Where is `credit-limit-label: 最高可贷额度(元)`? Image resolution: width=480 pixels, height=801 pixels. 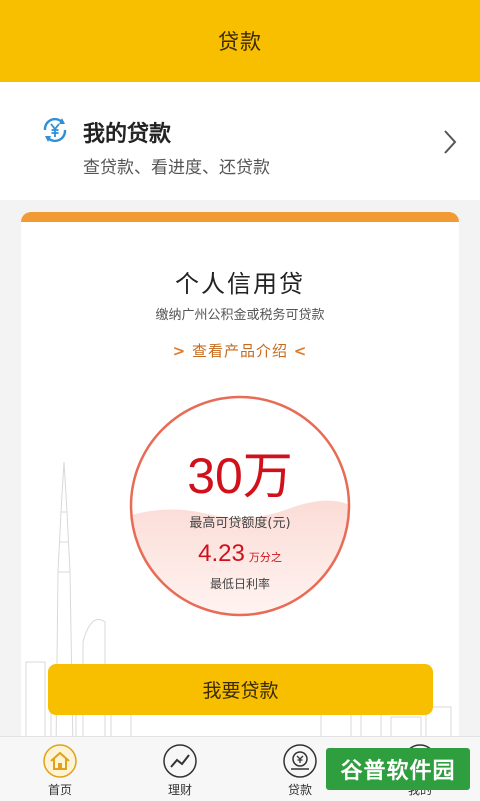 credit-limit-label: 最高可贷额度(元) is located at coordinates (240, 523).